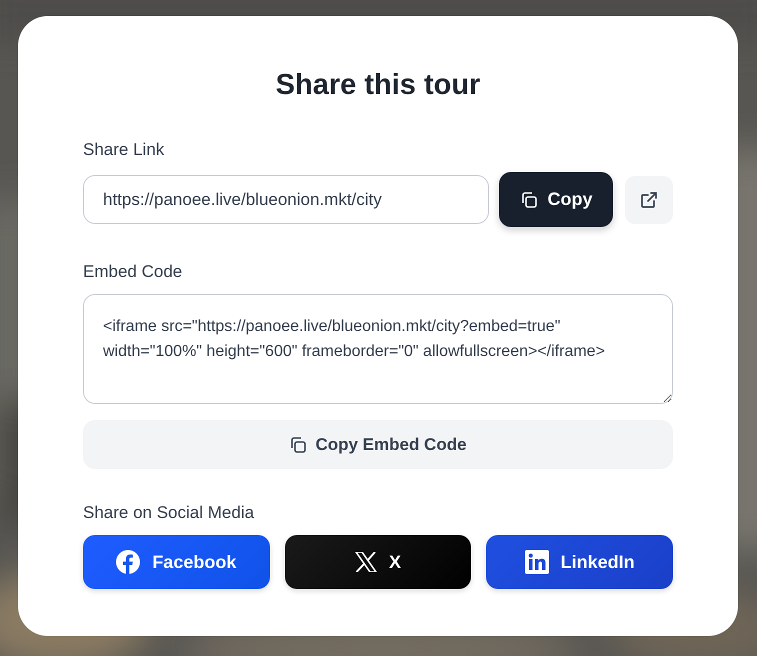  What do you see at coordinates (556, 199) in the screenshot?
I see `copy-button: Copy` at bounding box center [556, 199].